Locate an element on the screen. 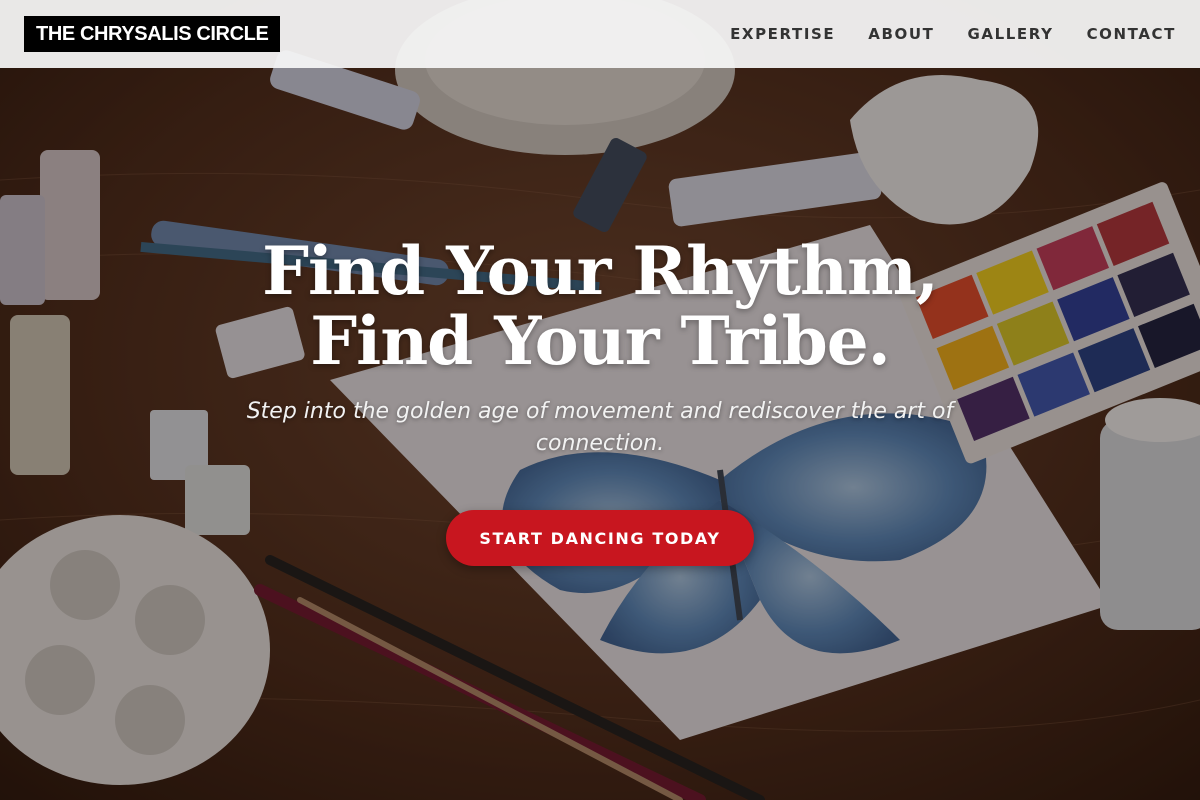 The image size is (1200, 800). start-dancing-button: START DANCING TODAY is located at coordinates (600, 538).